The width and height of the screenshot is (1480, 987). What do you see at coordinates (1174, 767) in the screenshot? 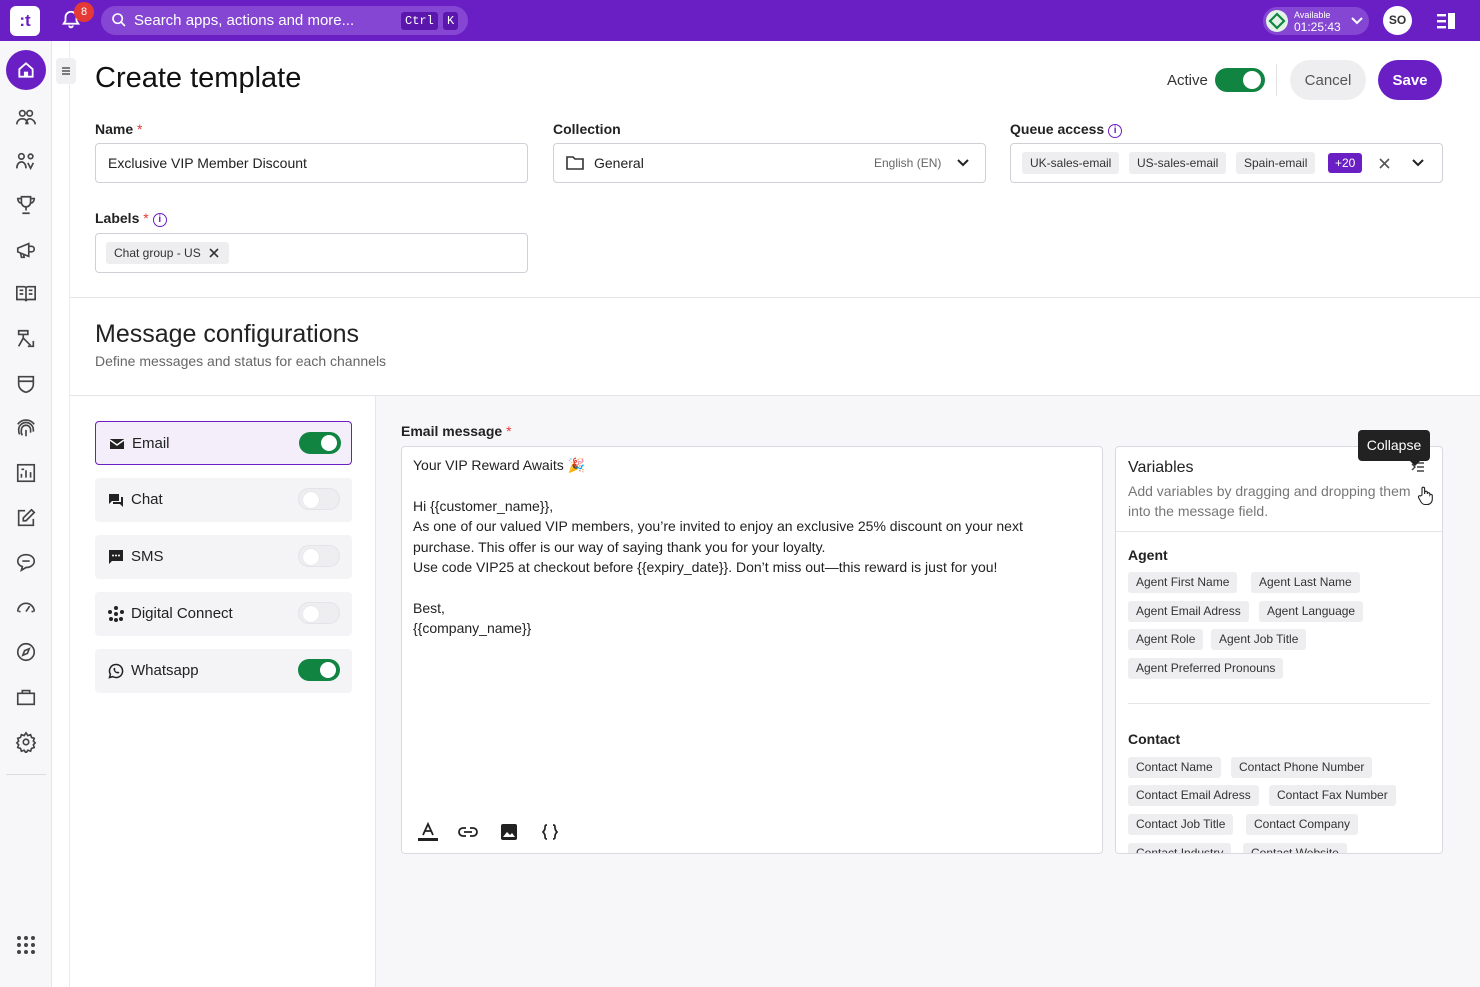
I see `variable-chip: Contact Name` at bounding box center [1174, 767].